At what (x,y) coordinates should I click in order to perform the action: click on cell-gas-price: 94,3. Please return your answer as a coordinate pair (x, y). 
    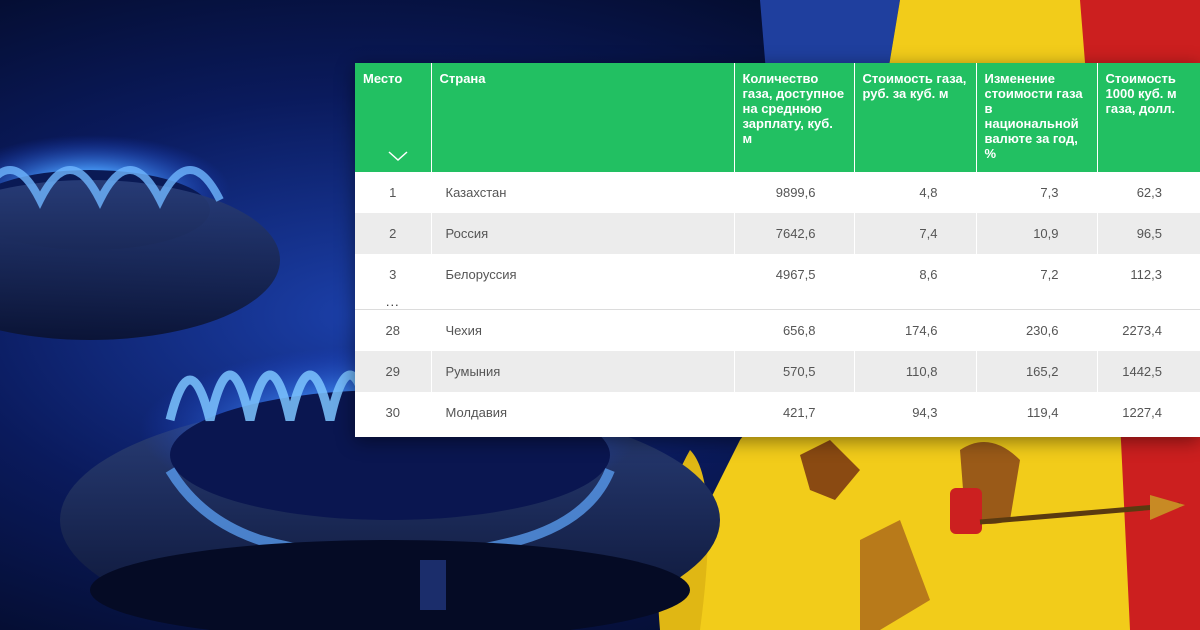
    Looking at the image, I should click on (915, 412).